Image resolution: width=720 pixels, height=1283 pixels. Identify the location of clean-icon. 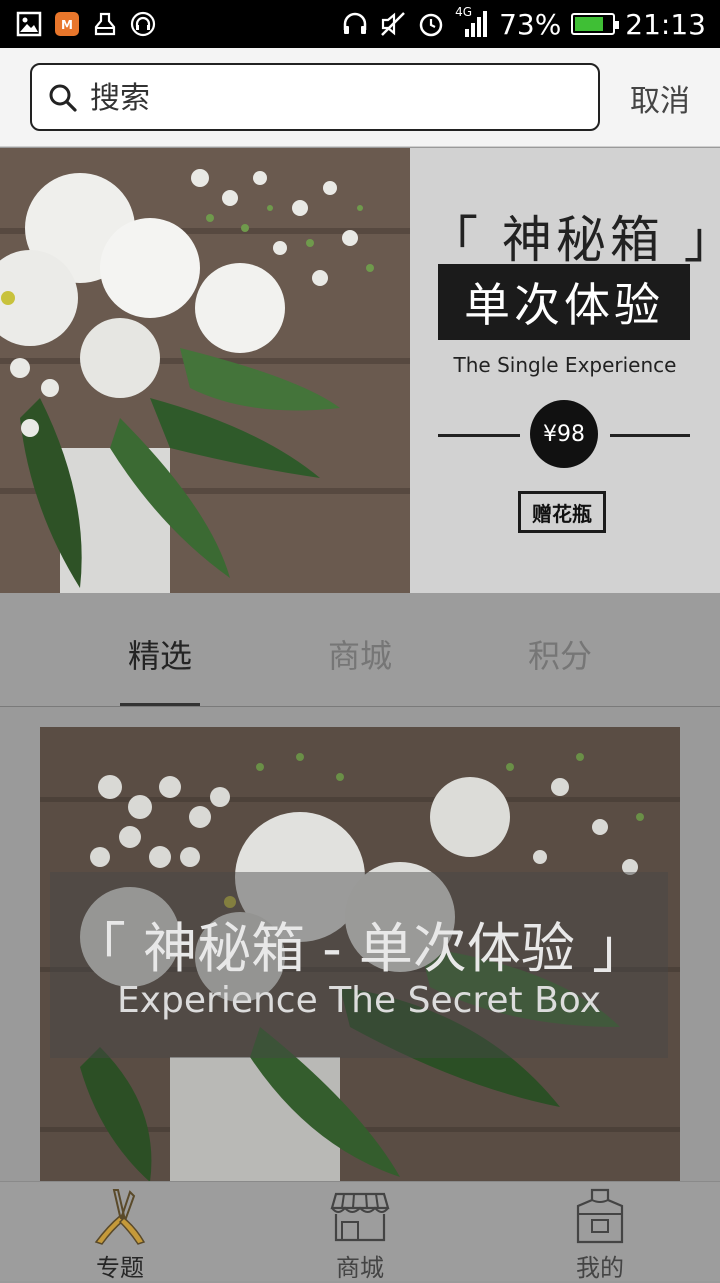
(105, 24).